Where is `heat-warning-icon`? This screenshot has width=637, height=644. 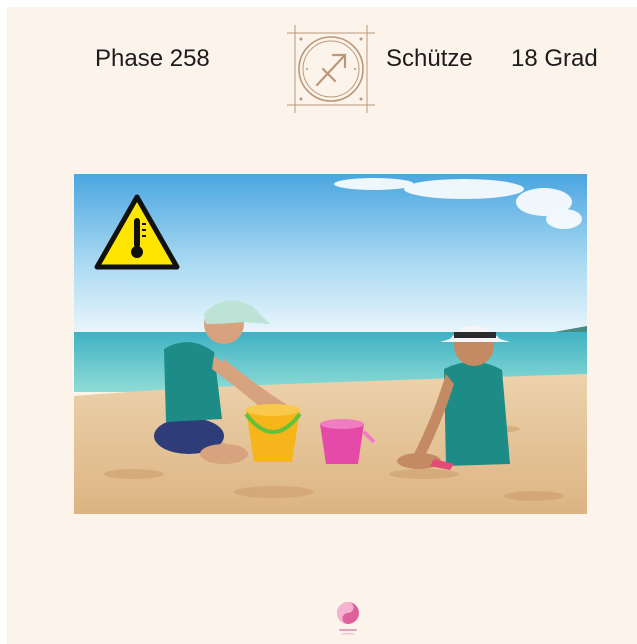 heat-warning-icon is located at coordinates (137, 232).